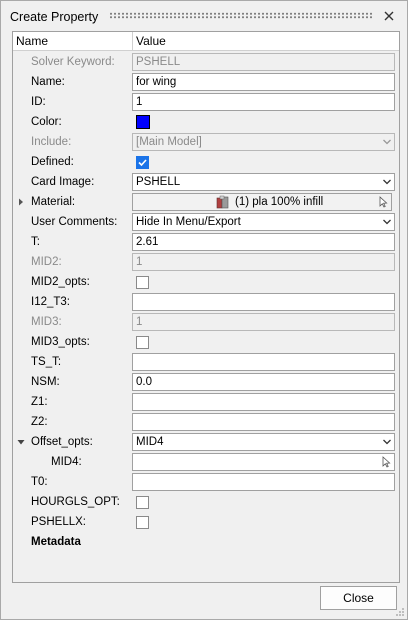  I want to click on row-include: Include: [Main Model], so click(206, 142).